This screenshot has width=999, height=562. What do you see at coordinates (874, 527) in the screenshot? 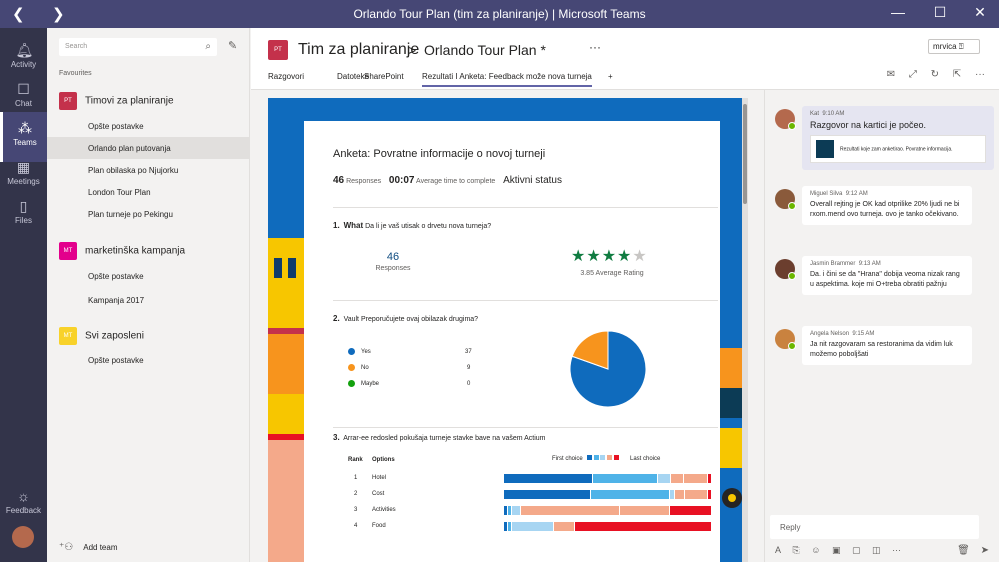
I see `reply-input: Reply` at bounding box center [874, 527].